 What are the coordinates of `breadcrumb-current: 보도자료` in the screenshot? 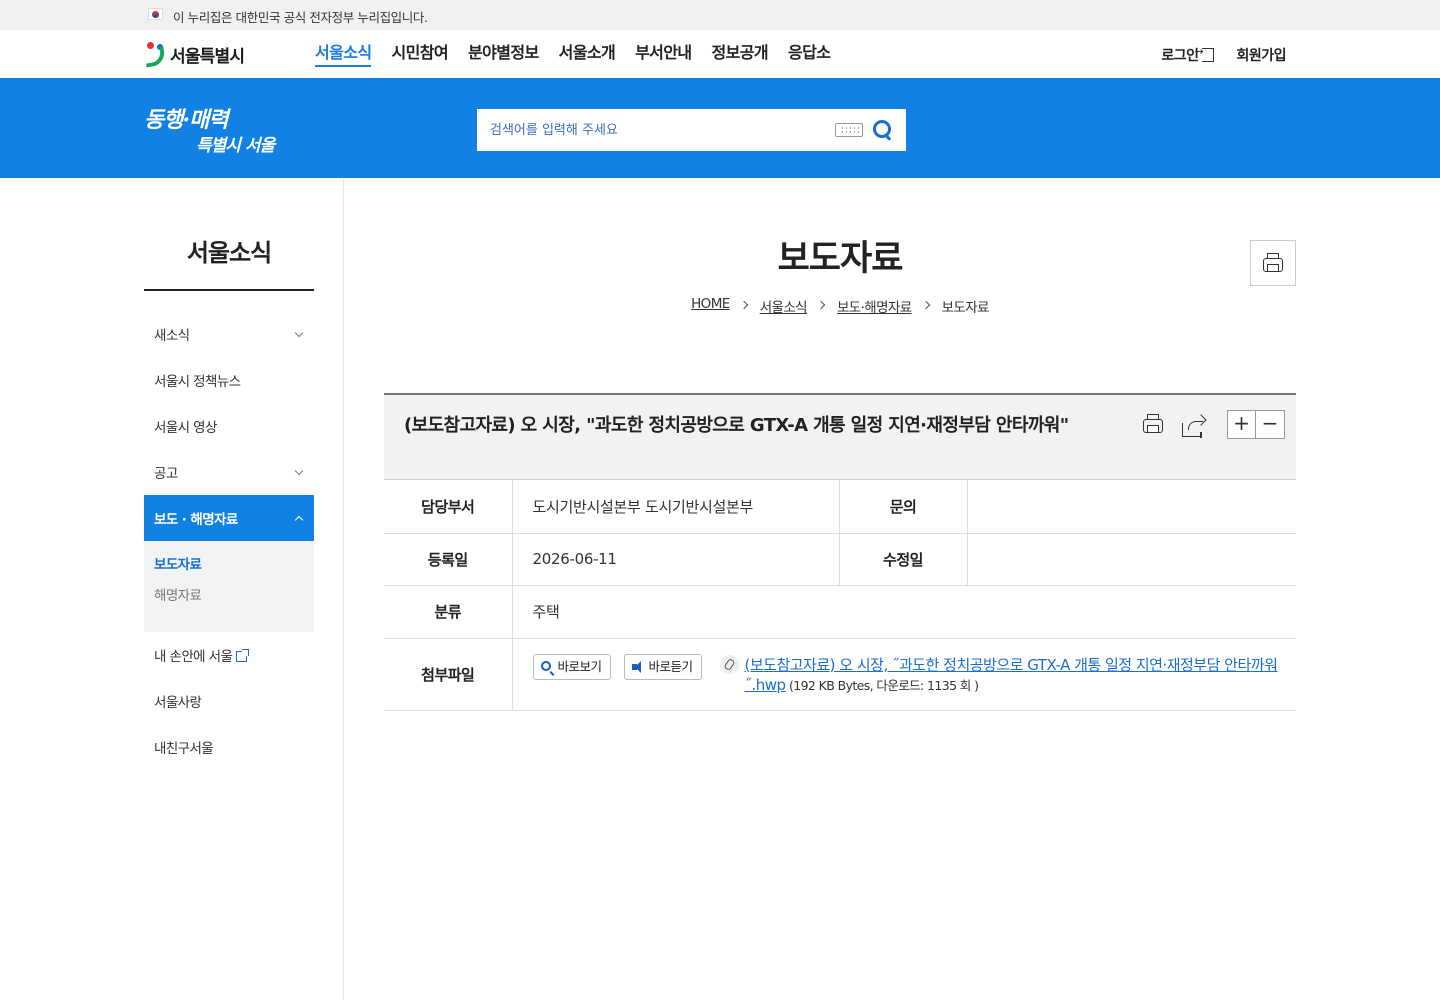 It's located at (965, 308).